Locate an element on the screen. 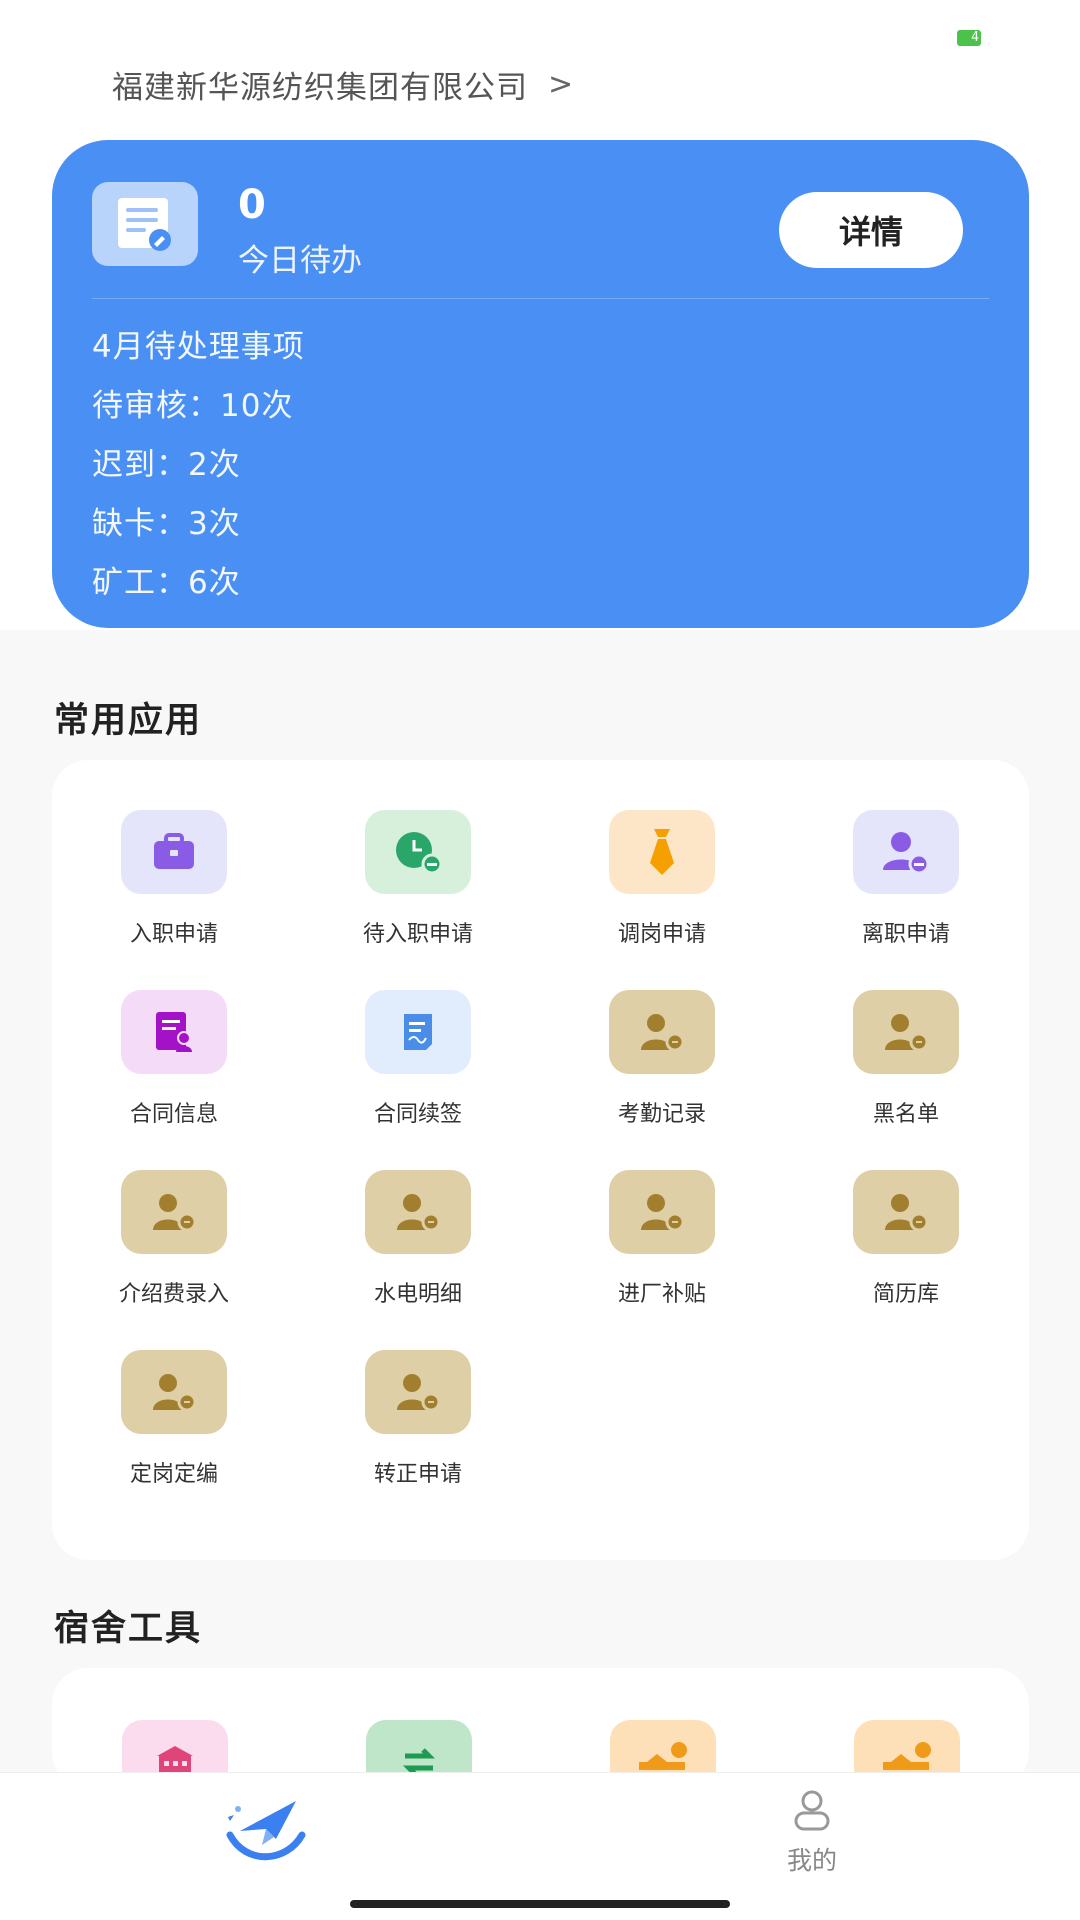 The image size is (1080, 1920). home-indicator is located at coordinates (540, 1904).